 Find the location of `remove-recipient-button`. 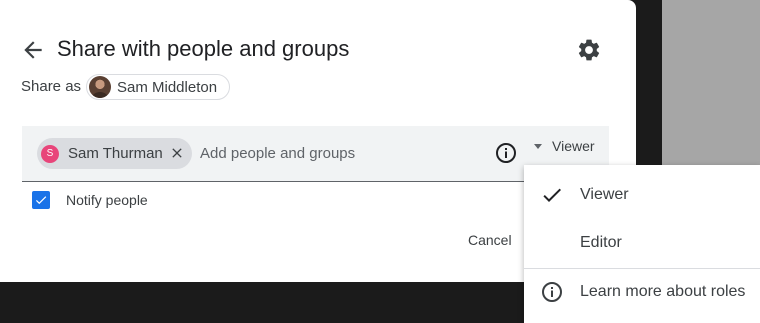

remove-recipient-button is located at coordinates (177, 153).